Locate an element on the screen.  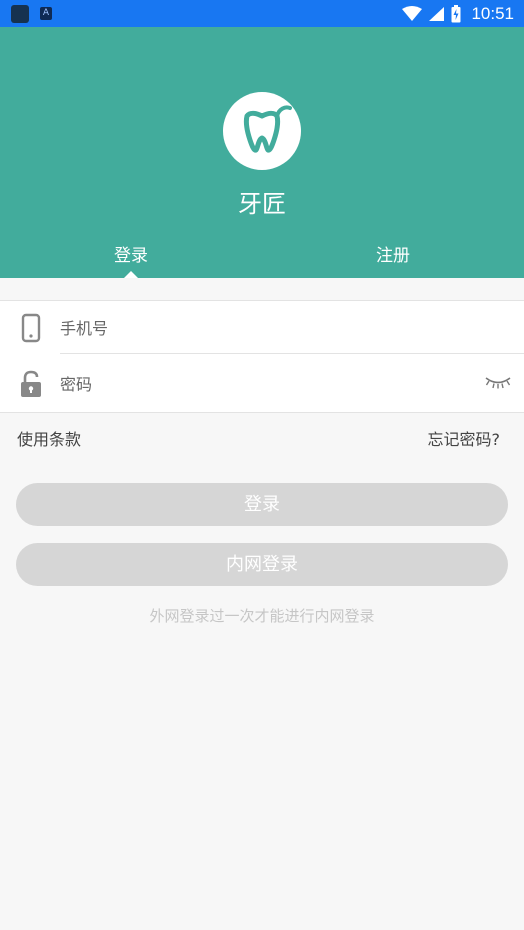
password-input is located at coordinates (265, 384).